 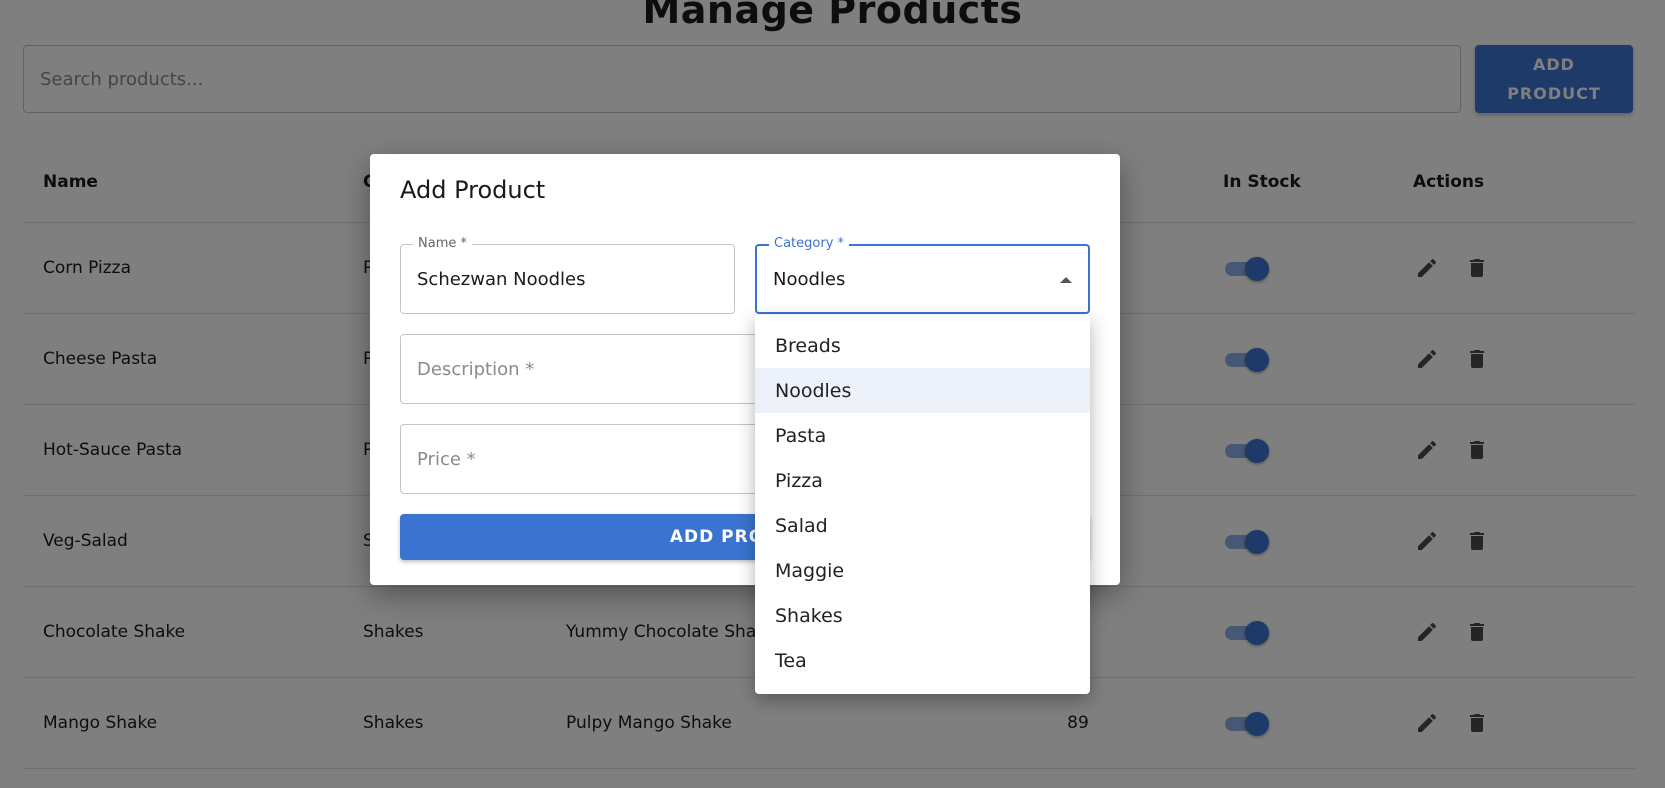 What do you see at coordinates (922, 615) in the screenshot?
I see `category-option-shakes: Shakes` at bounding box center [922, 615].